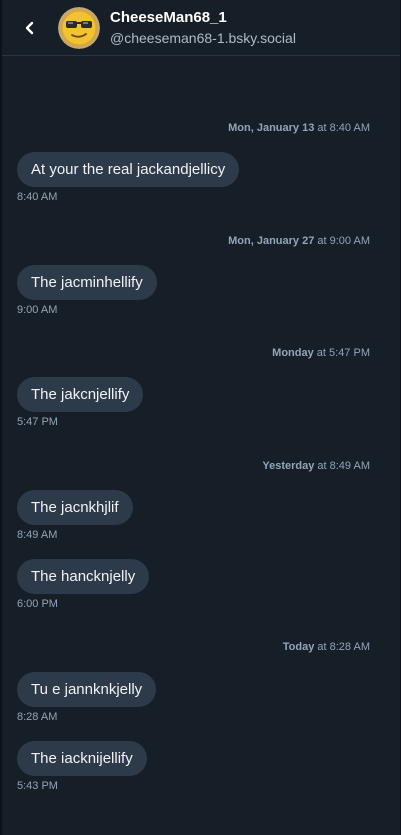 The image size is (401, 835). I want to click on date-separator-day: Yesterday, so click(288, 466).